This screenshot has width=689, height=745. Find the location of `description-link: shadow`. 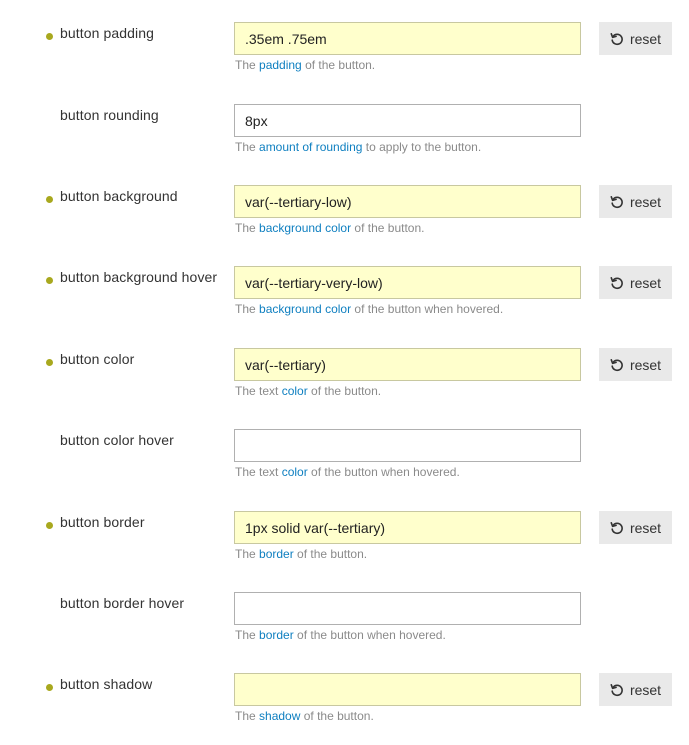

description-link: shadow is located at coordinates (279, 716).